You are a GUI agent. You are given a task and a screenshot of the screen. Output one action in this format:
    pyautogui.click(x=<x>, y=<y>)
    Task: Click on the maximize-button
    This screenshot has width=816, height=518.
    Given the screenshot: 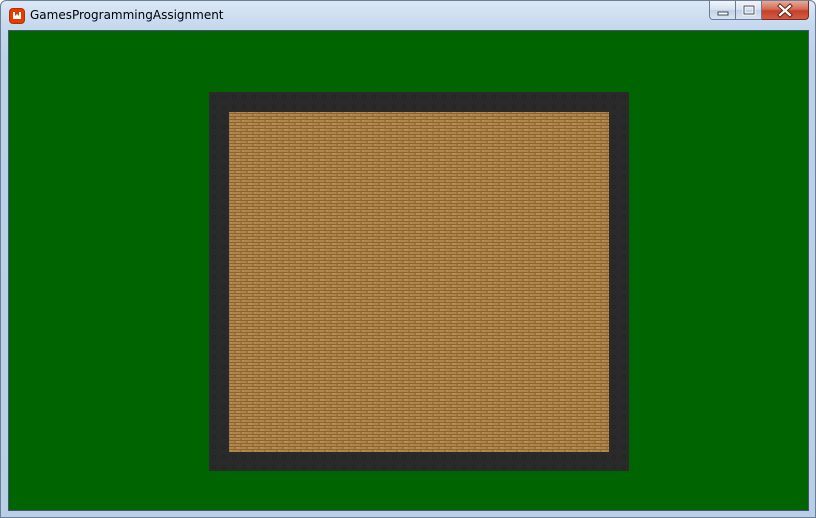 What is the action you would take?
    pyautogui.click(x=749, y=10)
    